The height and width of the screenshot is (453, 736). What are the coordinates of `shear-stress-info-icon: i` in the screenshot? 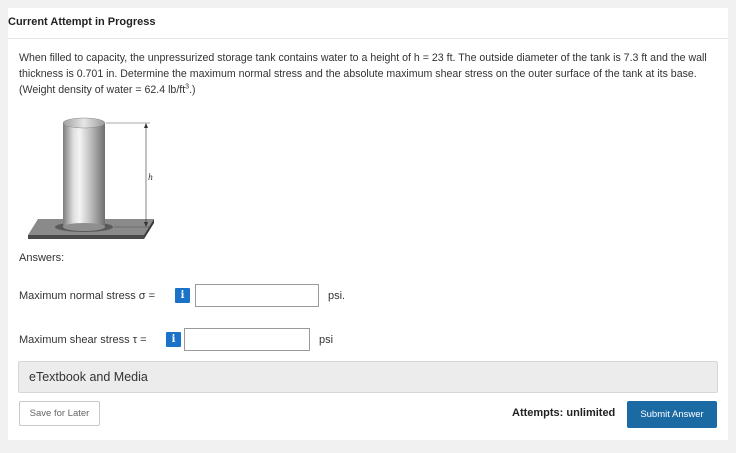 It's located at (173, 339).